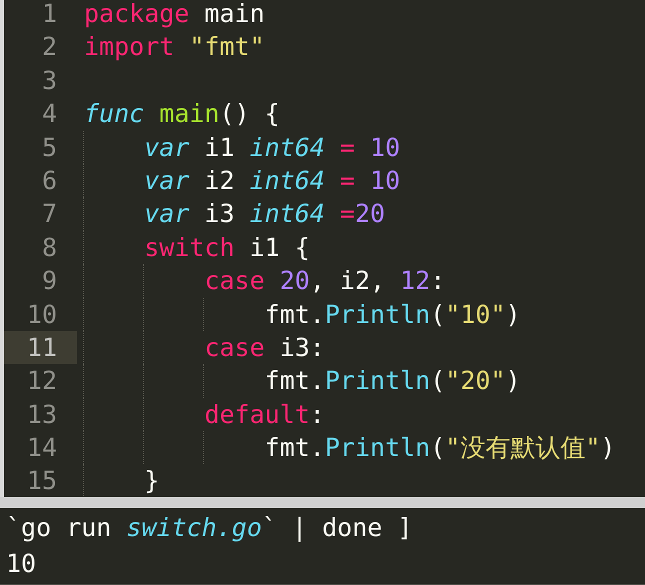  What do you see at coordinates (41, 347) in the screenshot?
I see `line-number: 11` at bounding box center [41, 347].